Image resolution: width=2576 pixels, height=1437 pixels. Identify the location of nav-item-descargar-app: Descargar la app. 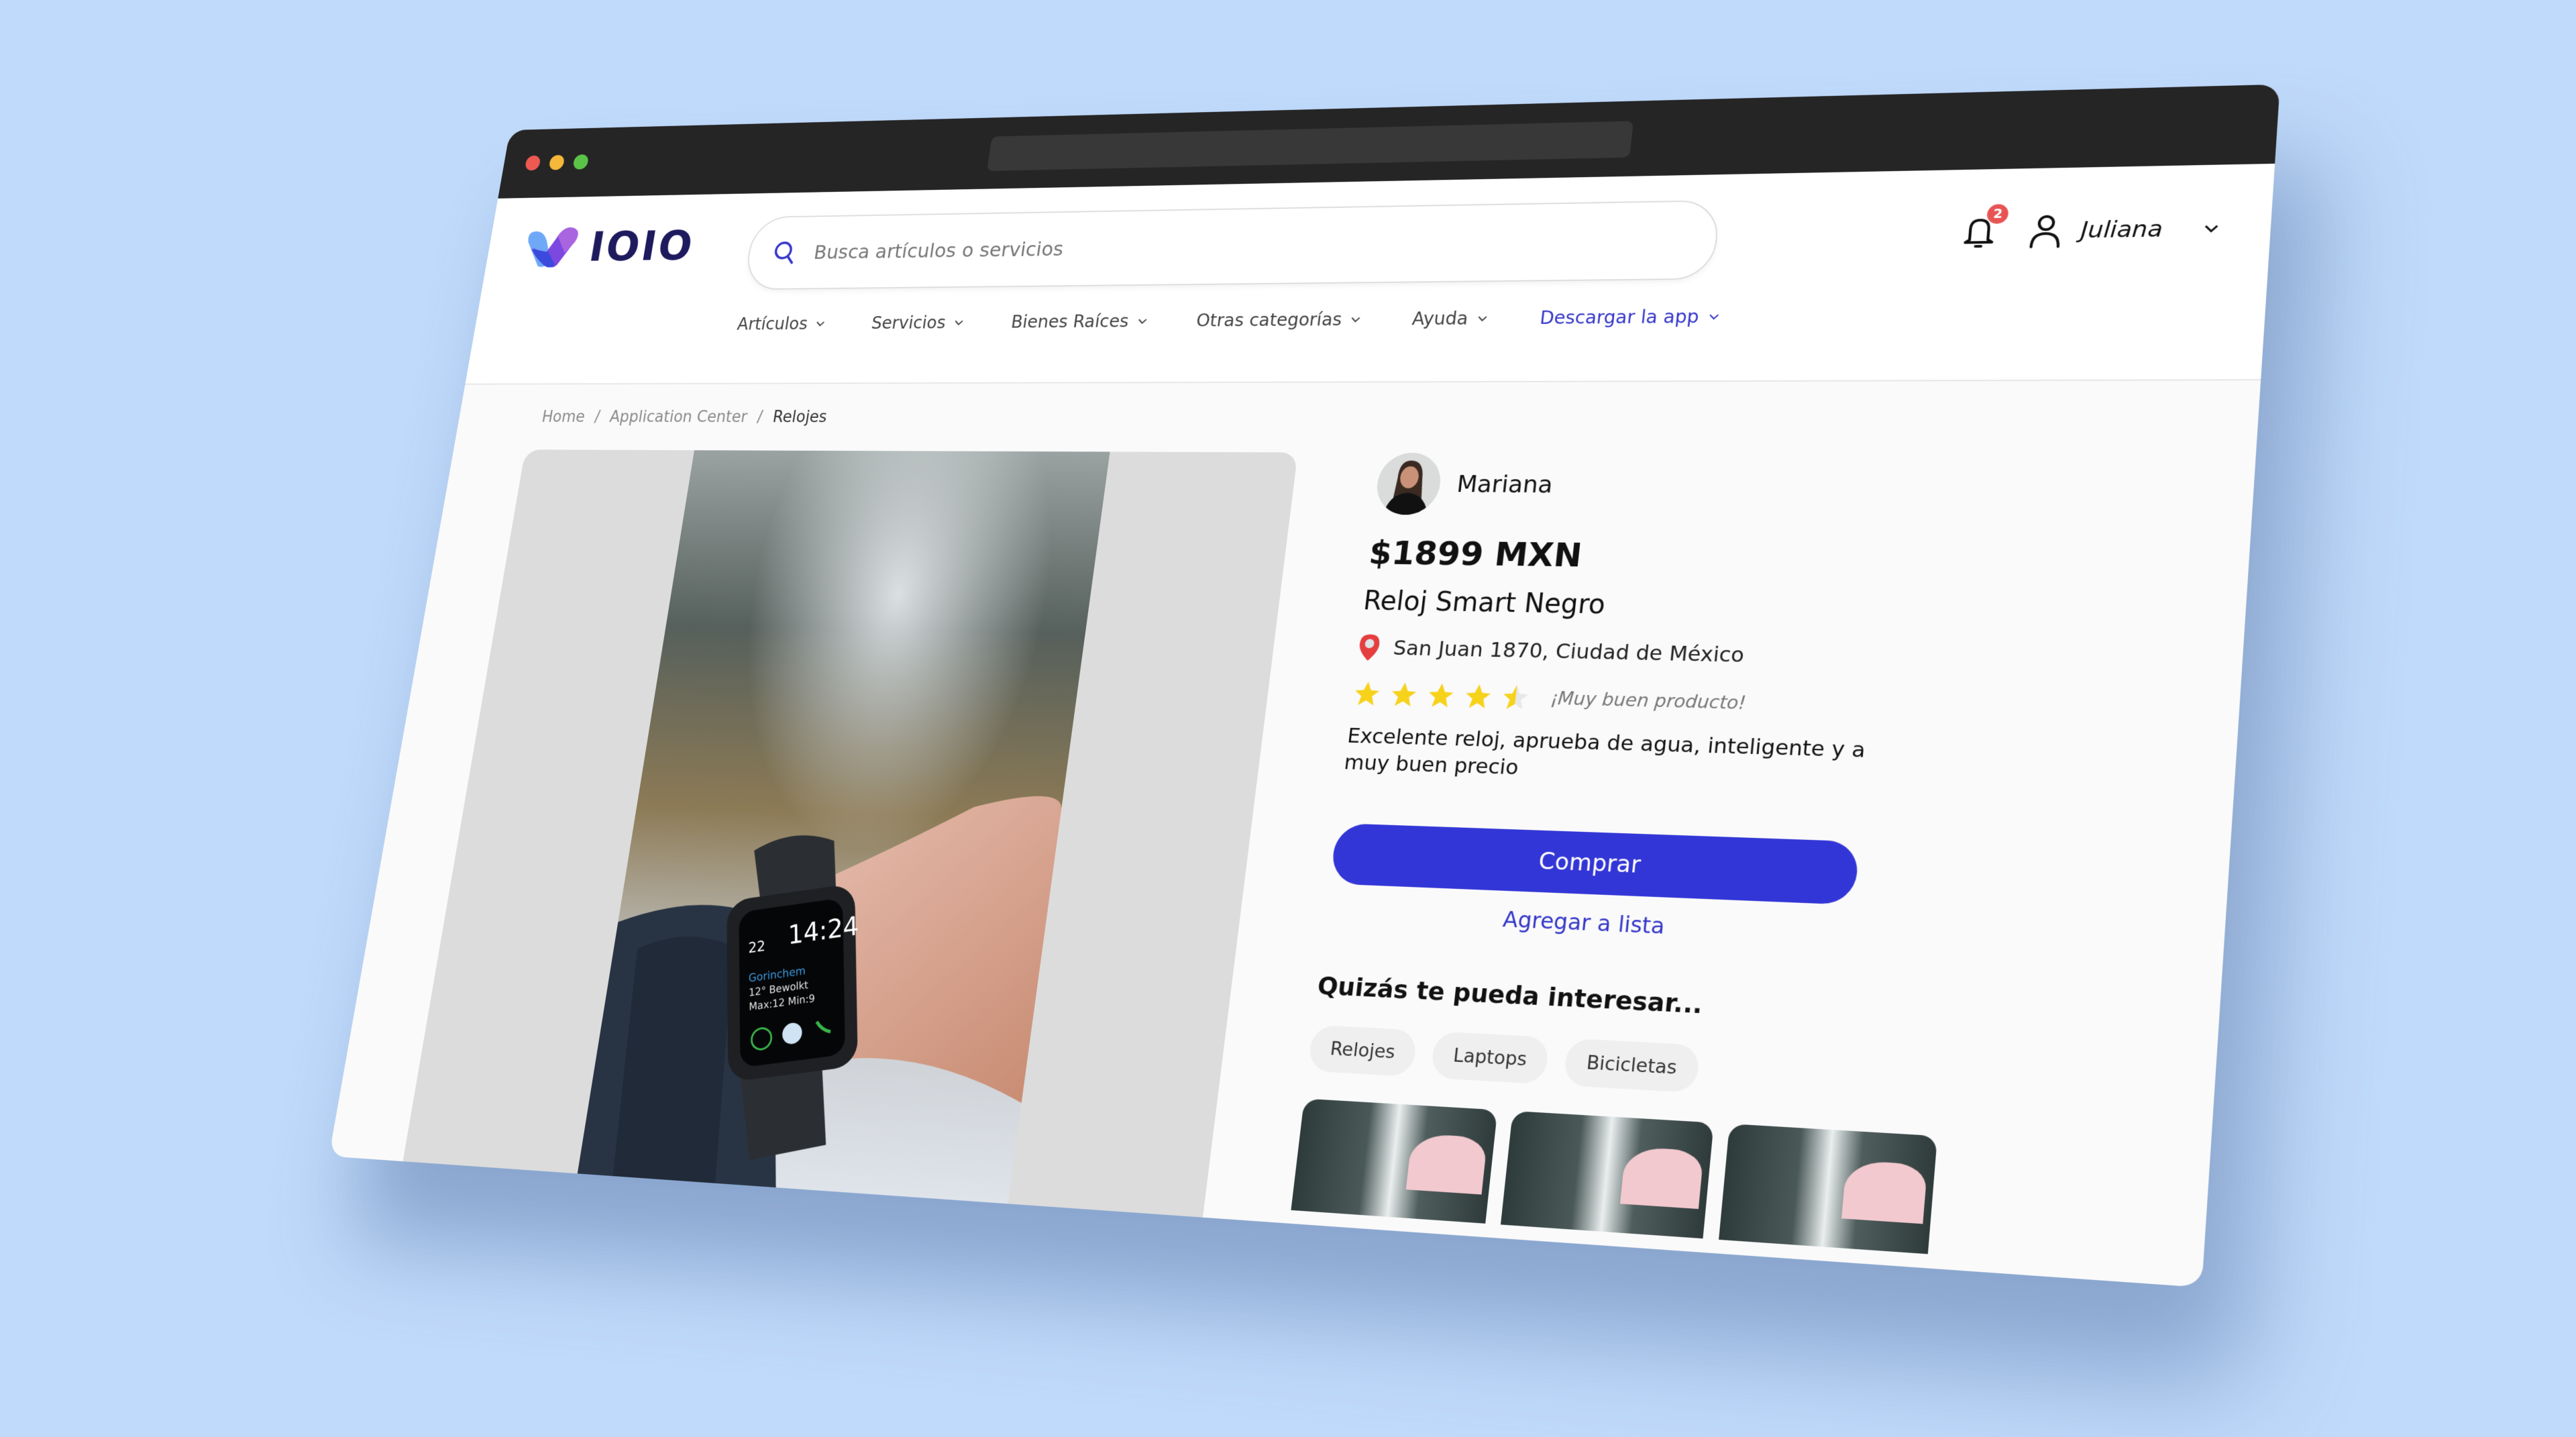
(1629, 317).